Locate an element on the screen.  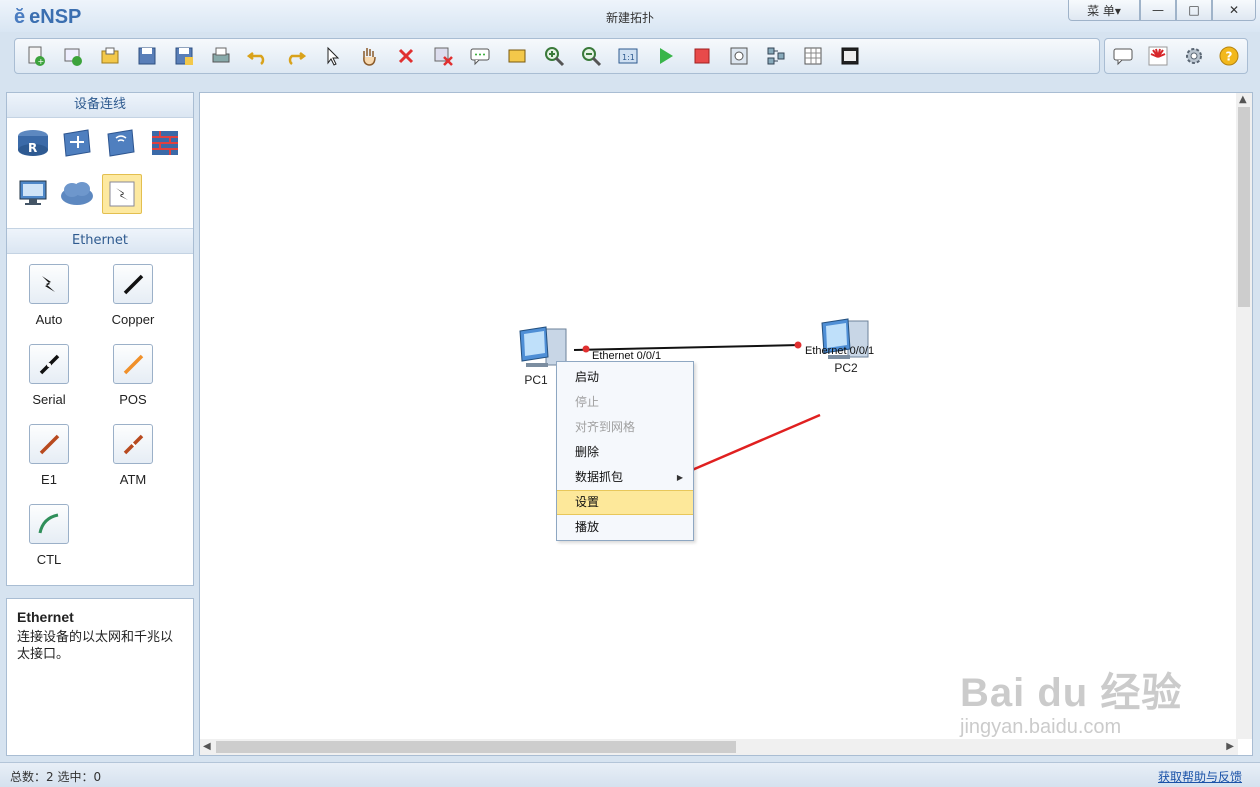
zoom-out-icon is located at coordinates (591, 56).